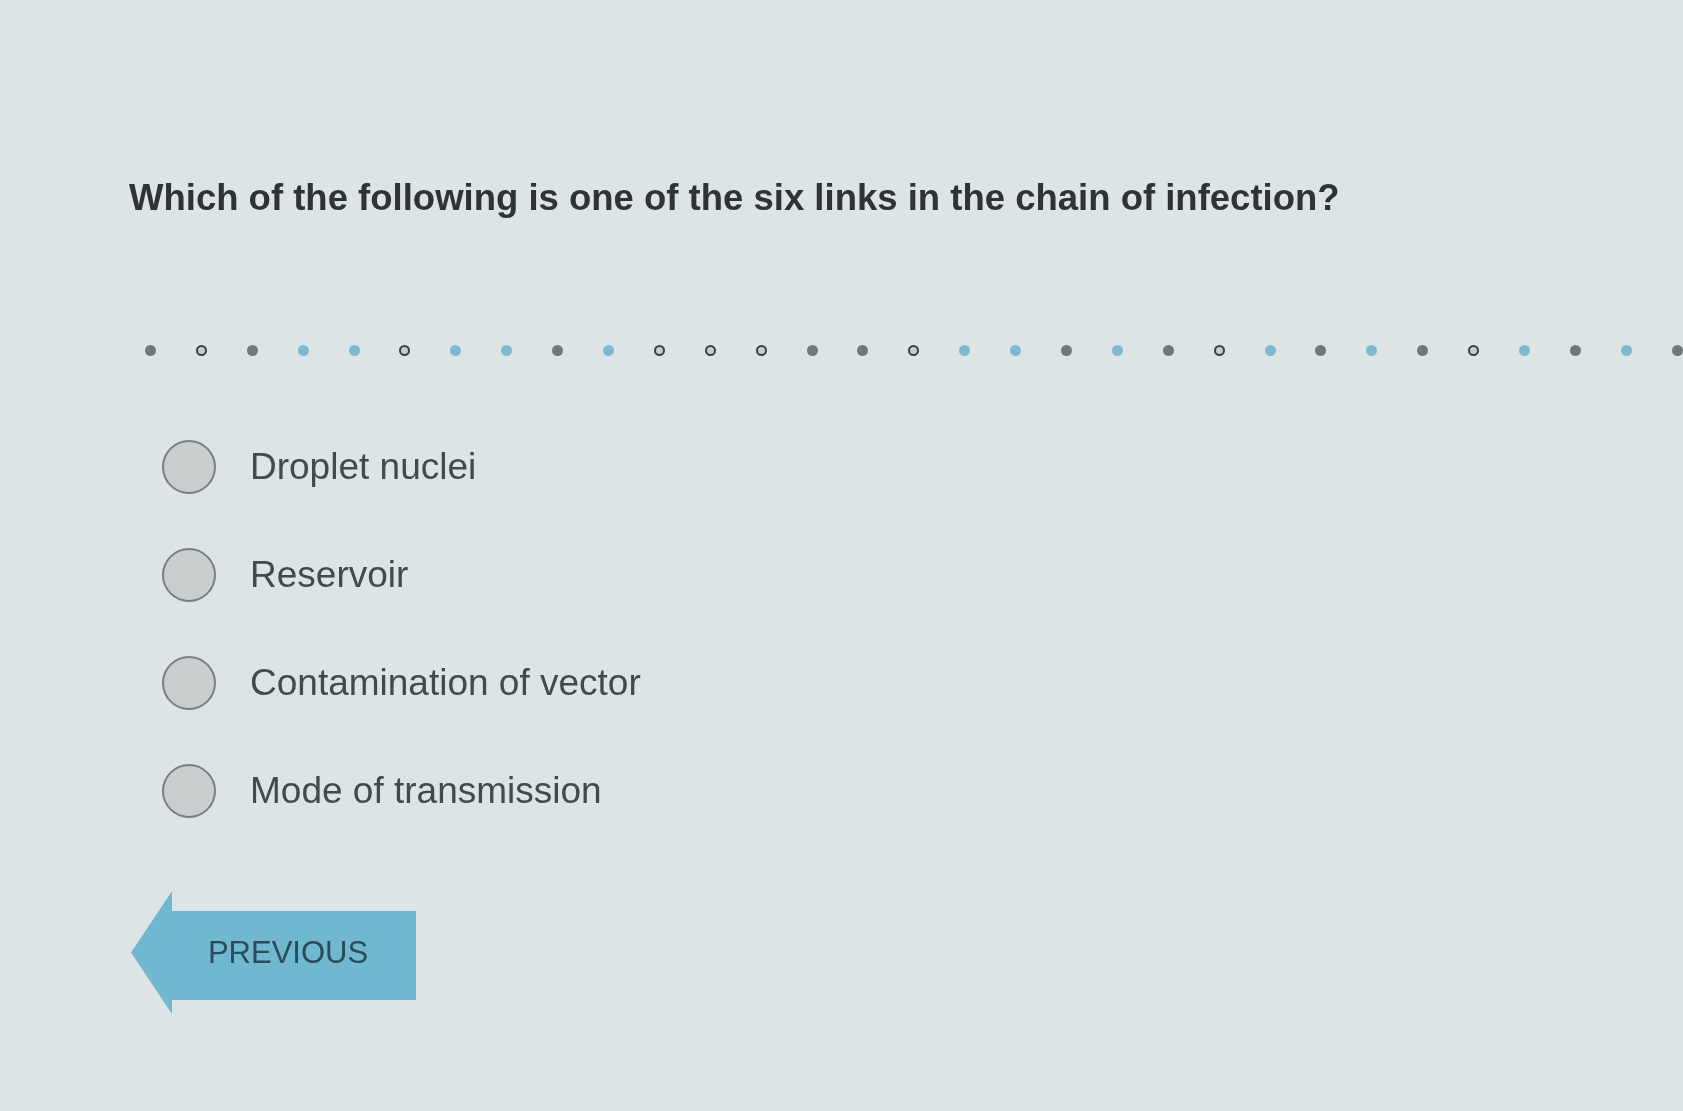 This screenshot has width=1683, height=1111. Describe the element at coordinates (445, 683) in the screenshot. I see `answer-option-label: Contamination of vector` at that location.